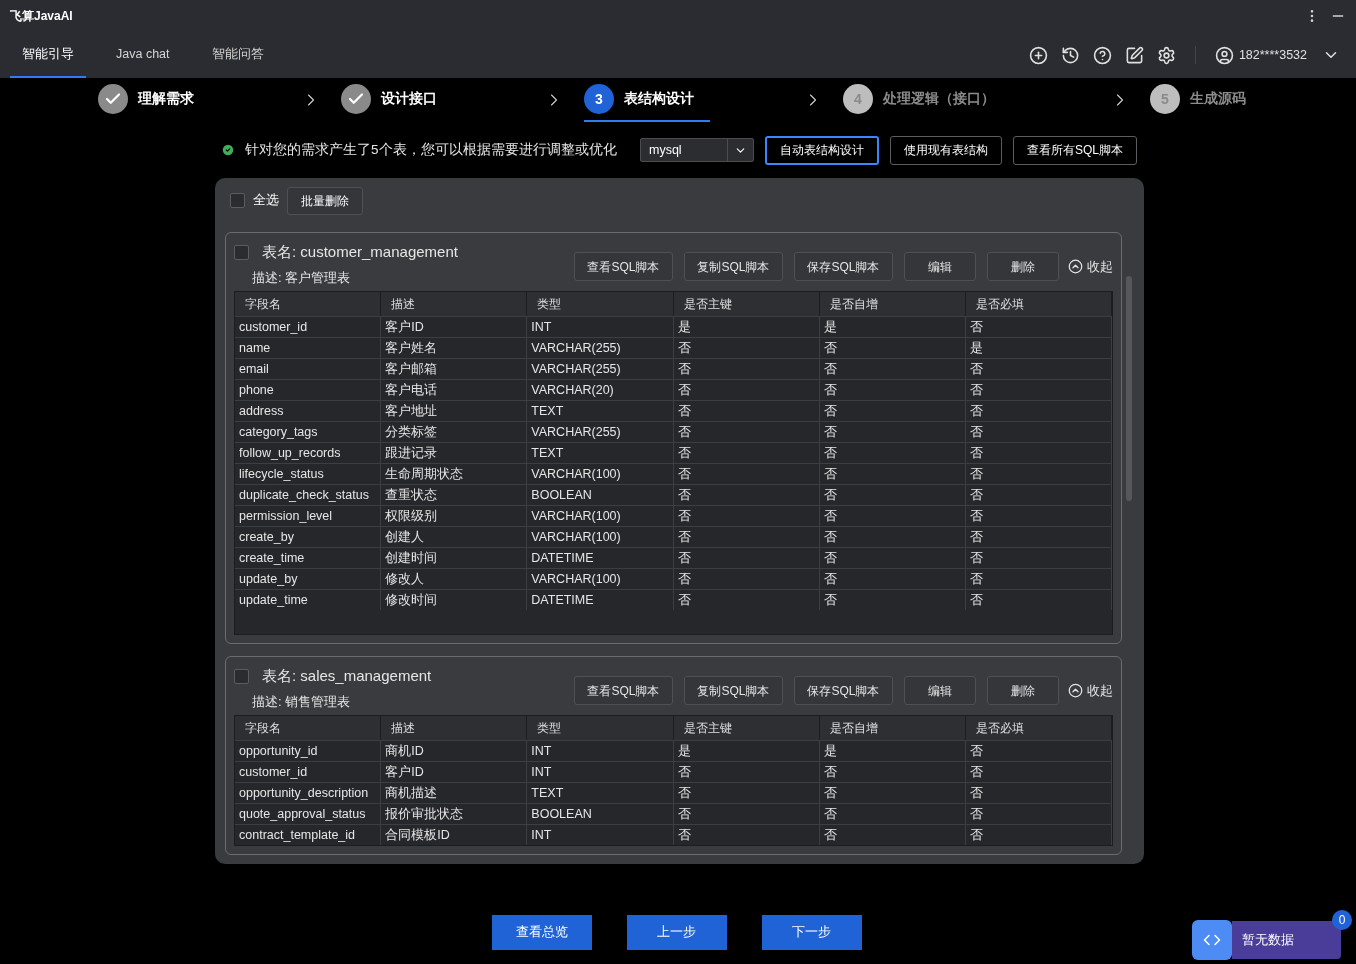 This screenshot has height=964, width=1356. What do you see at coordinates (822, 150) in the screenshot?
I see `action-button: 自动表结构设计` at bounding box center [822, 150].